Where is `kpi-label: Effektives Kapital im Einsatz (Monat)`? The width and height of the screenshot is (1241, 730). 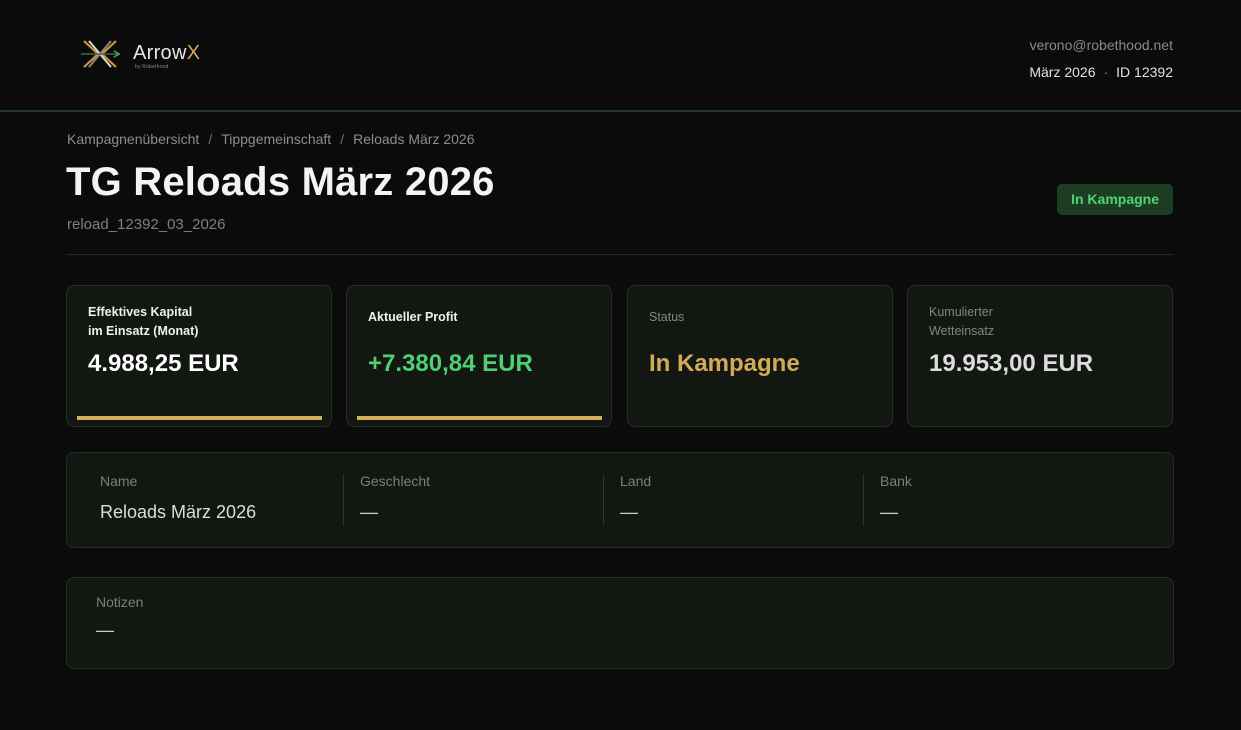 kpi-label: Effektives Kapital im Einsatz (Monat) is located at coordinates (143, 321).